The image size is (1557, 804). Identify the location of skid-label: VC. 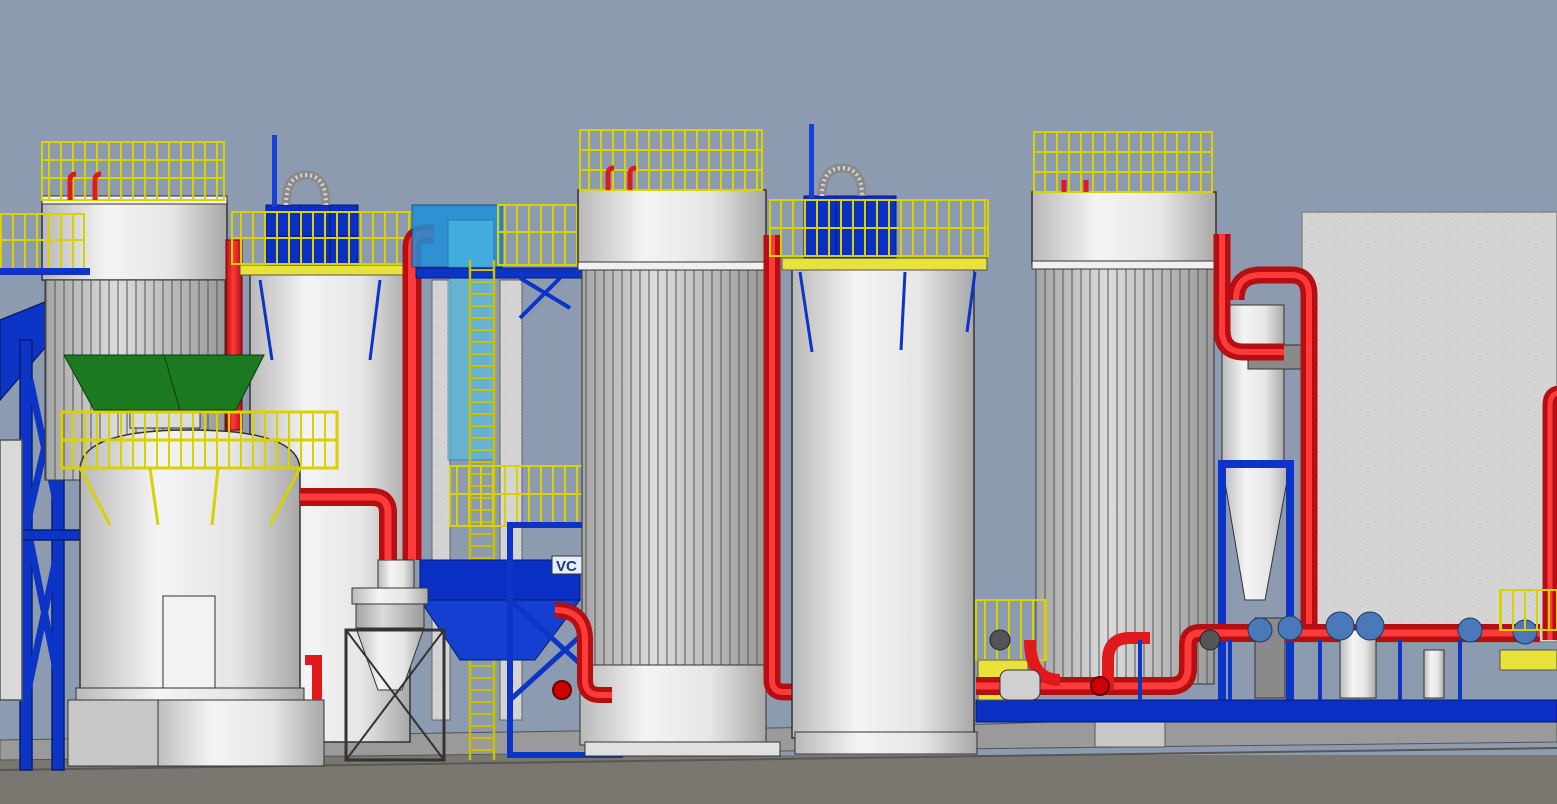
(566, 566).